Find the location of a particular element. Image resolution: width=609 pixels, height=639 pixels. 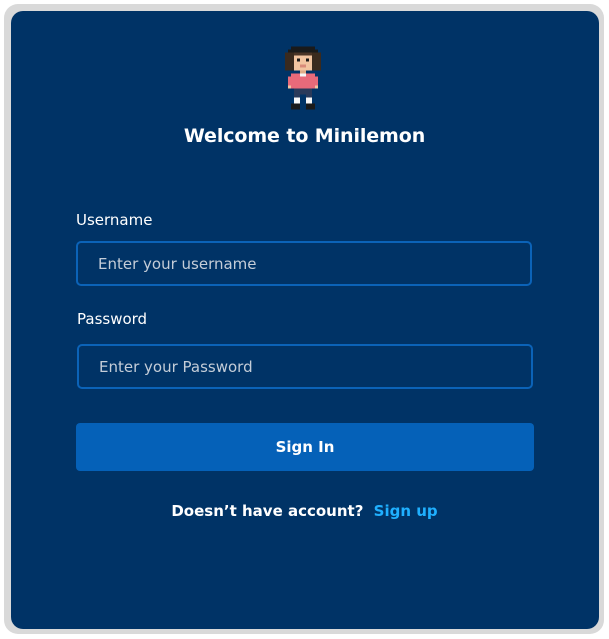

signup-prompt-text: Doesn’t have account? is located at coordinates (267, 511).